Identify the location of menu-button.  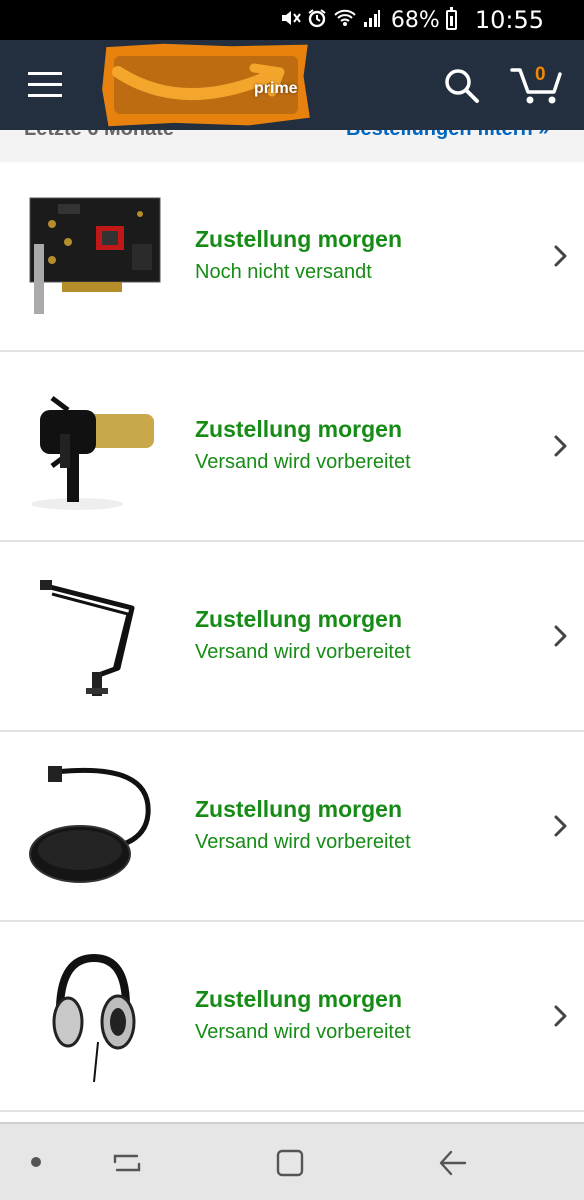
(45, 85).